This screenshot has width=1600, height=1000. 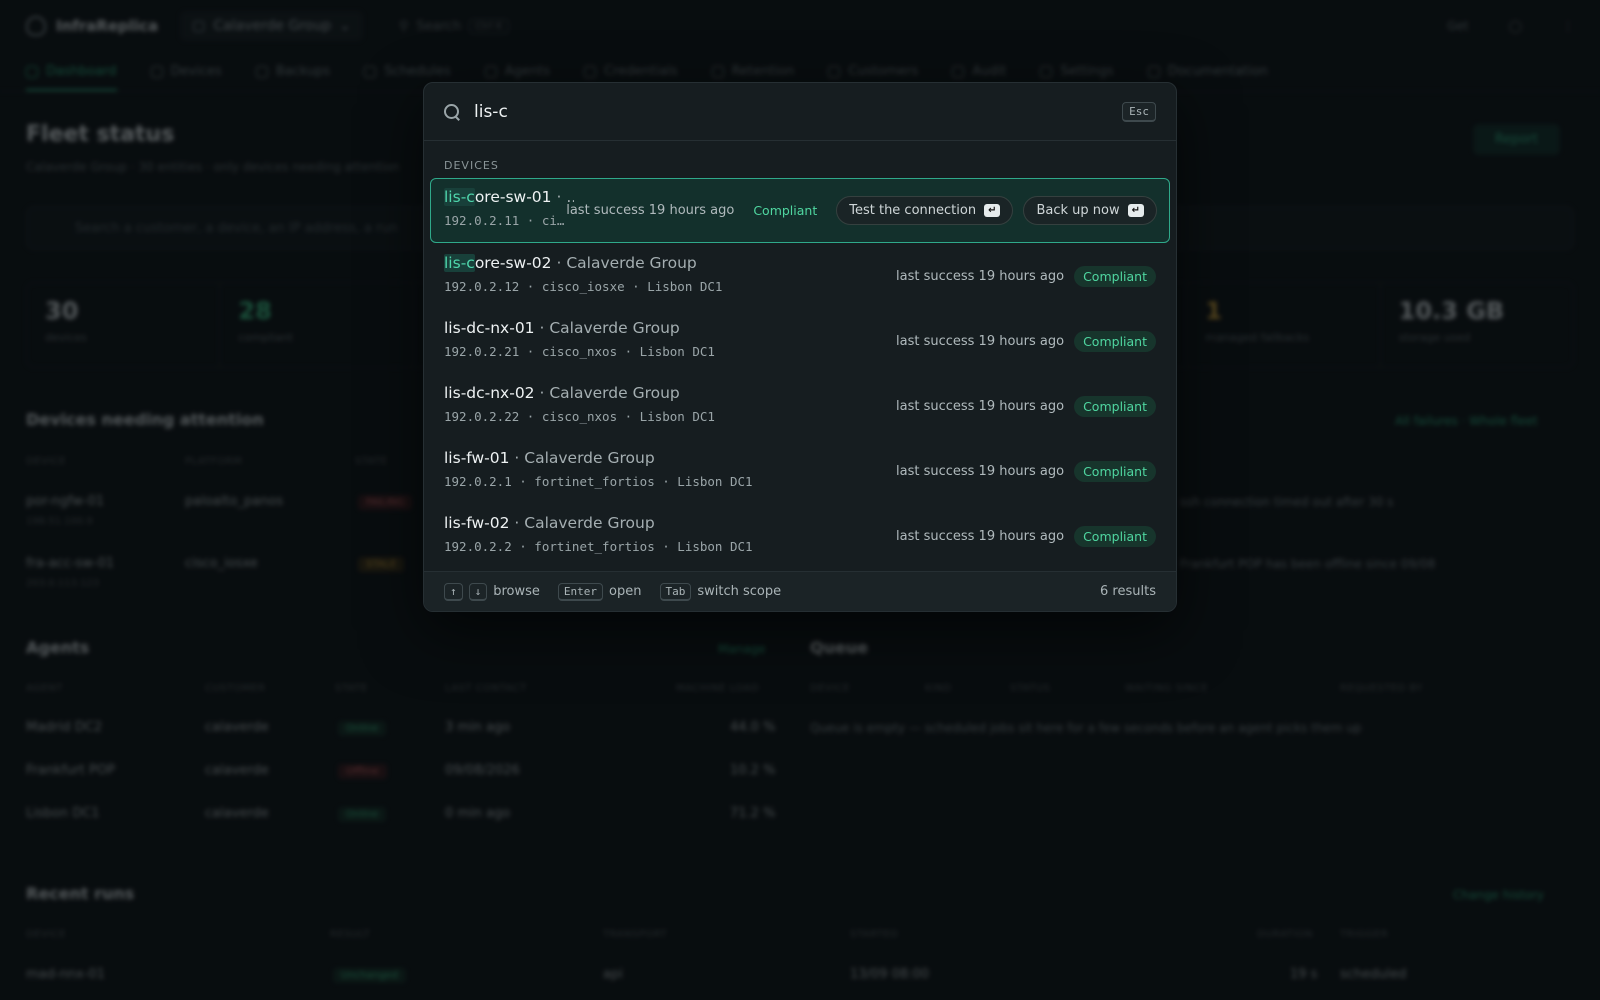 What do you see at coordinates (477, 458) in the screenshot?
I see `result-name: lis-fw-01` at bounding box center [477, 458].